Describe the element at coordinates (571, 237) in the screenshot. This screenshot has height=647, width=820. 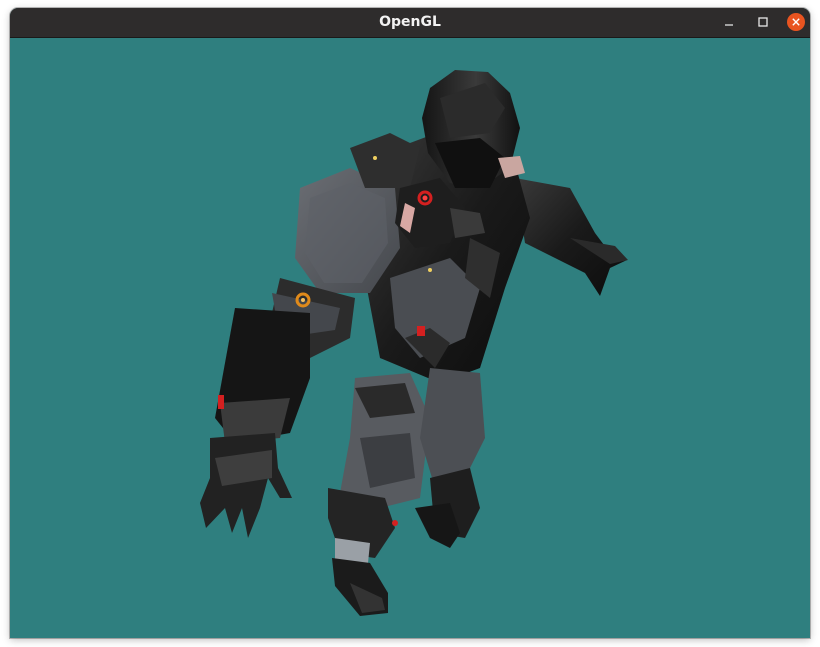
I see `right-arm` at that location.